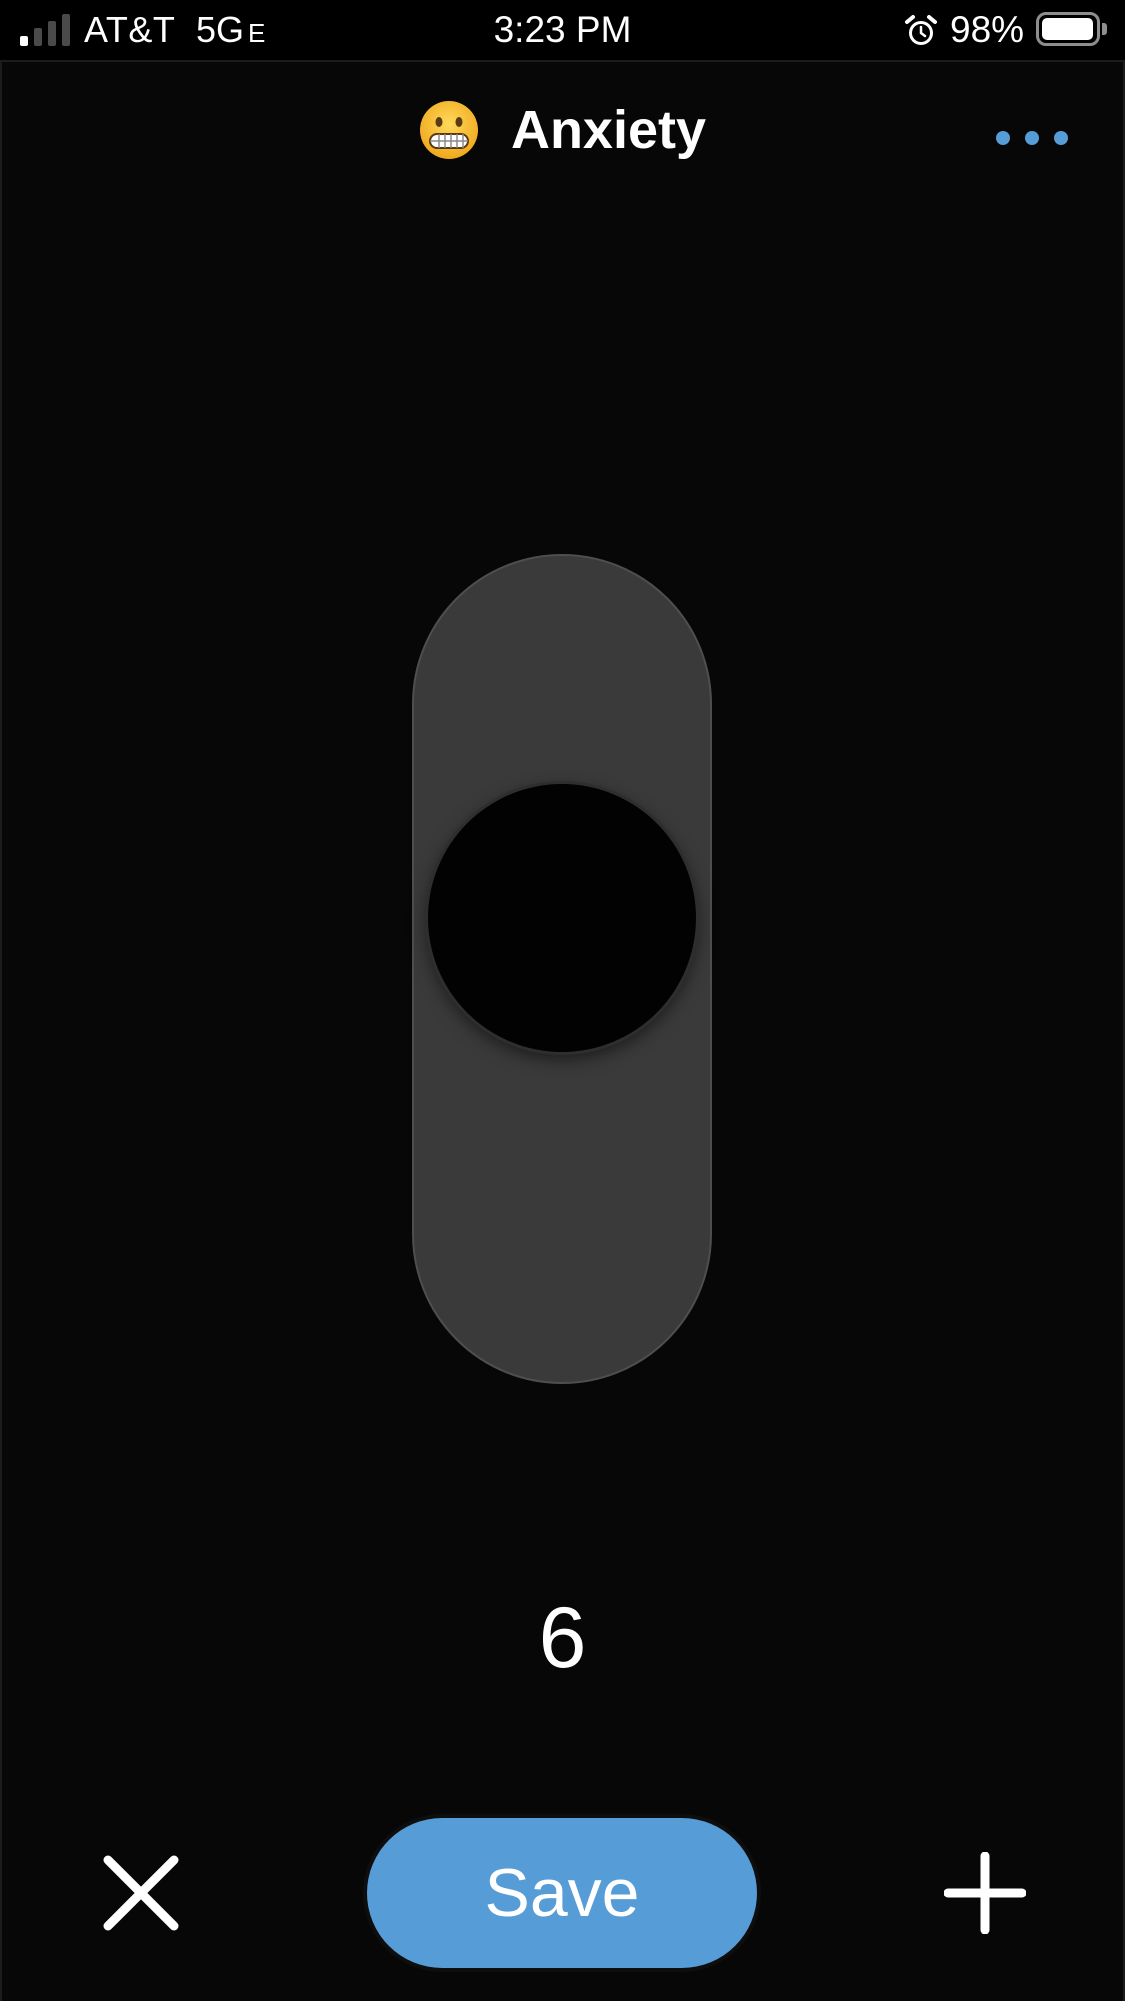  What do you see at coordinates (608, 130) in the screenshot?
I see `page-title: Anxiety` at bounding box center [608, 130].